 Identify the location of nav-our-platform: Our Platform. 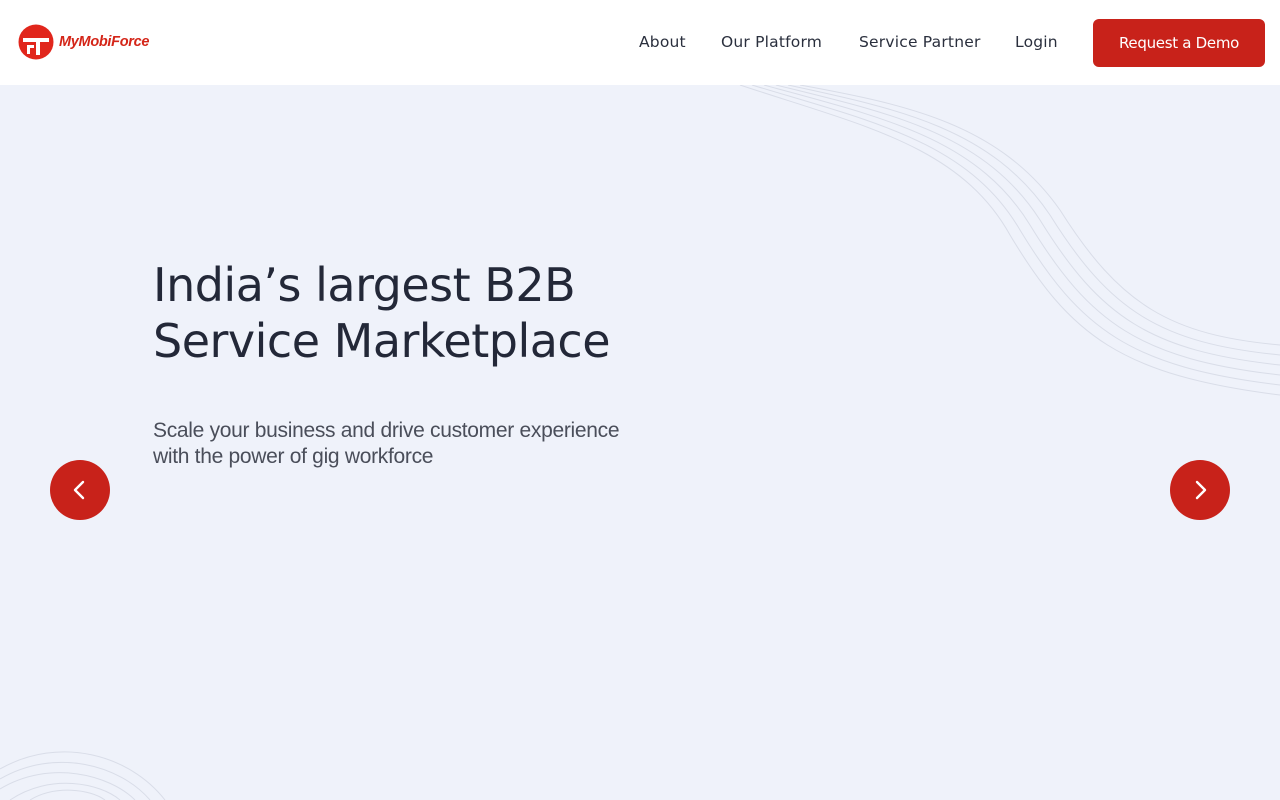
(771, 42).